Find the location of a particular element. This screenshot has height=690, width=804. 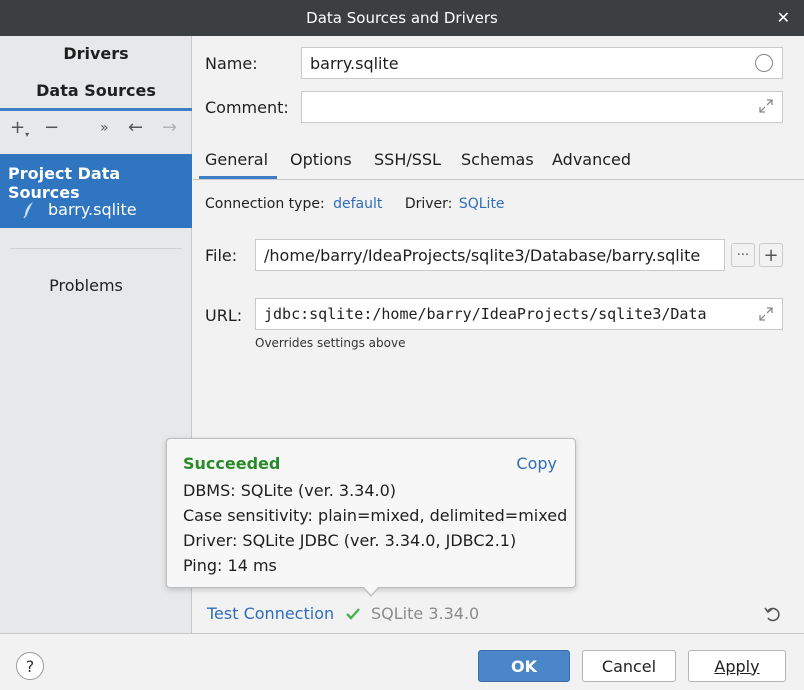

nav-selected-underline is located at coordinates (96, 109).